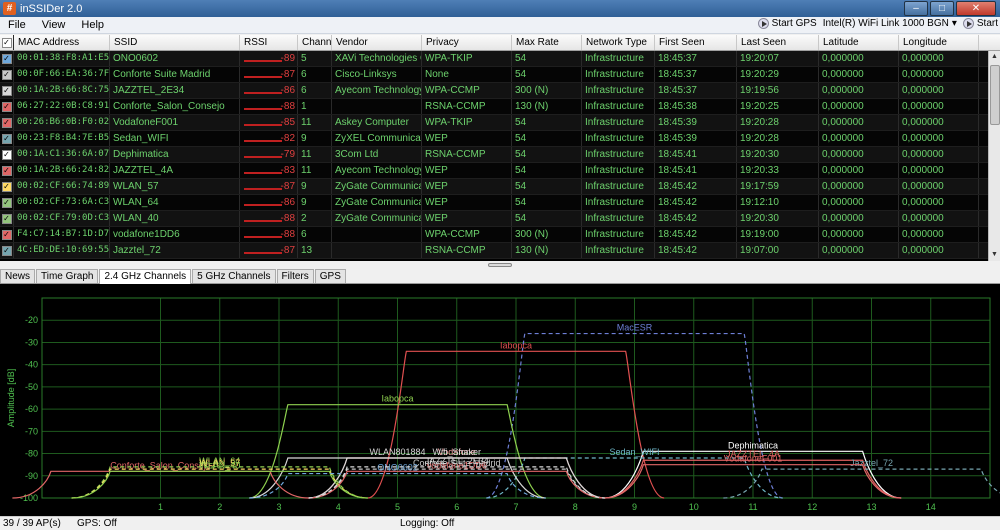 This screenshot has height=530, width=1000. I want to click on cell-last: 19:20:33, so click(778, 170).